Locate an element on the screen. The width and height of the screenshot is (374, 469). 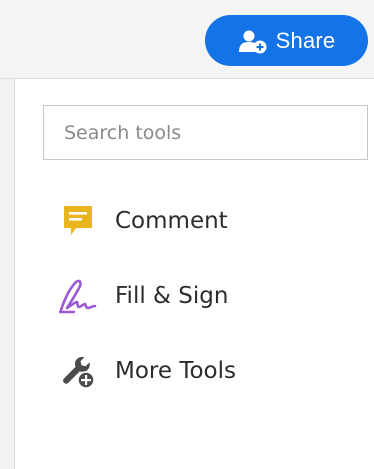
tool-item-label: Fill & Sign is located at coordinates (172, 296).